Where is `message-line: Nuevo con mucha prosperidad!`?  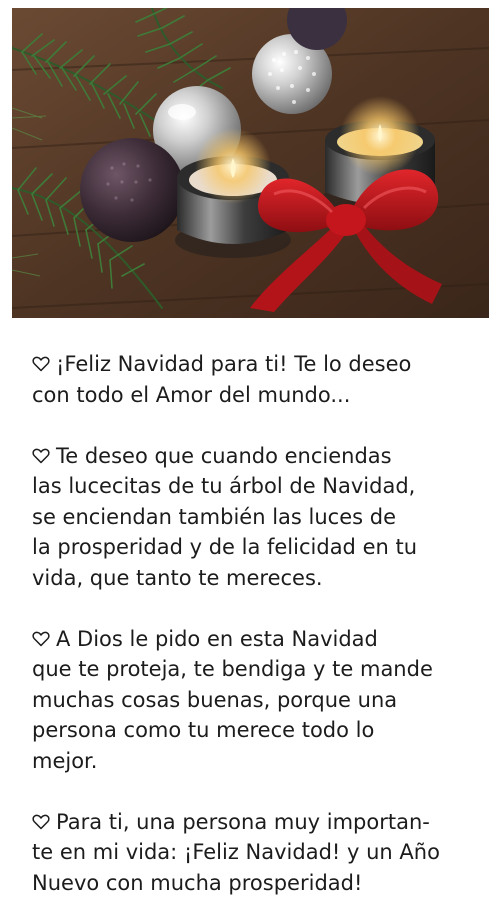 message-line: Nuevo con mucha prosperidad! is located at coordinates (197, 882).